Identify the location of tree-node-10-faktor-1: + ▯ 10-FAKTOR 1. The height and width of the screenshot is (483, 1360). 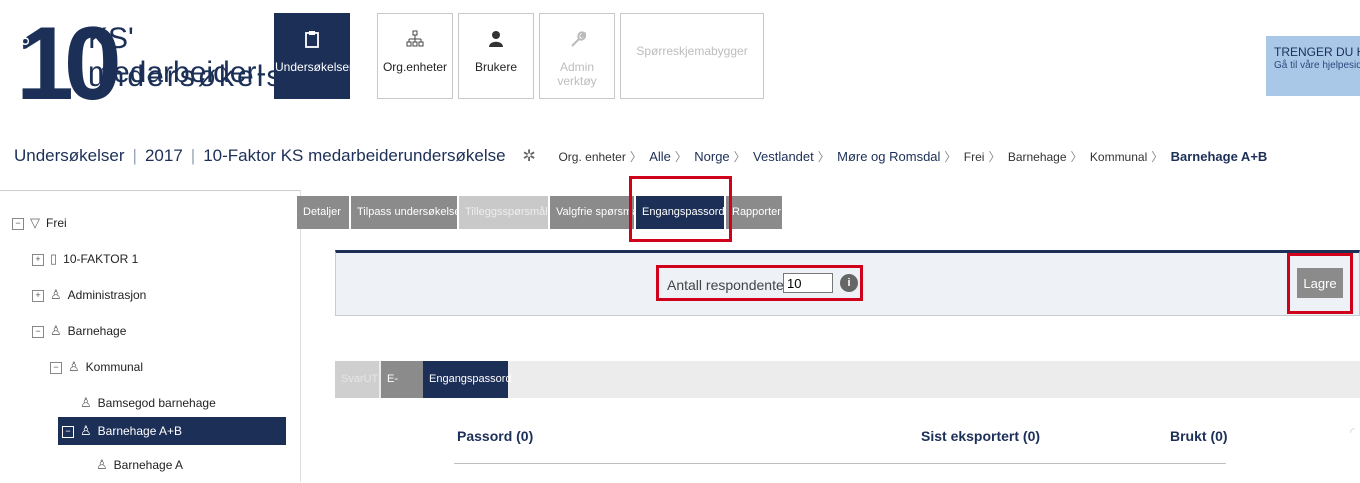
(85, 259).